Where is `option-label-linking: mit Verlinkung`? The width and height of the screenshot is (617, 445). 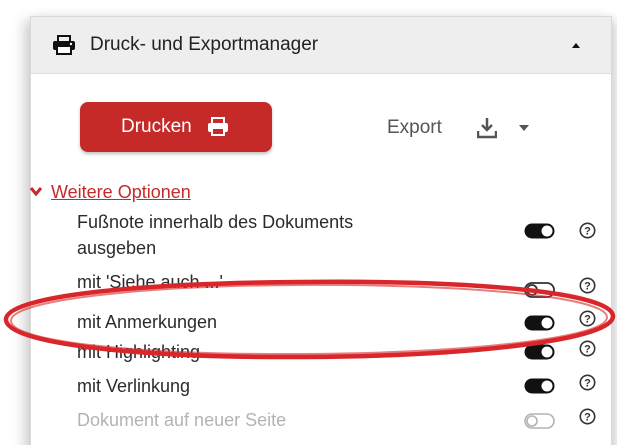
option-label-linking: mit Verlinkung is located at coordinates (134, 386).